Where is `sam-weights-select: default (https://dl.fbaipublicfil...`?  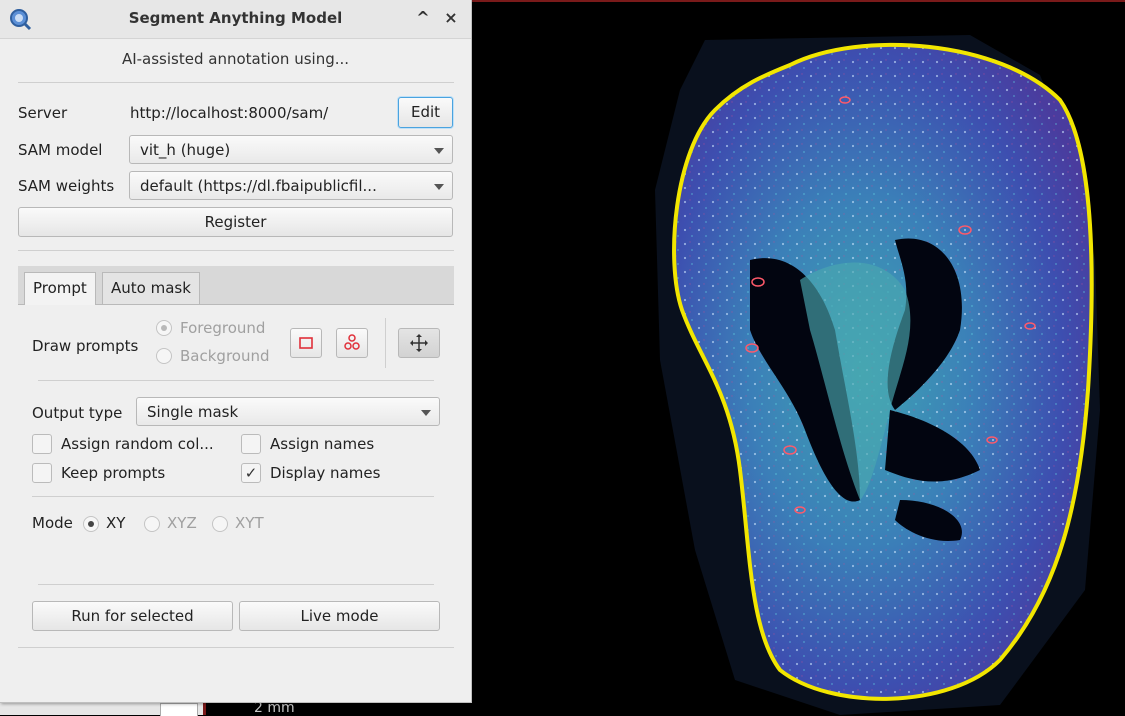 sam-weights-select: default (https://dl.fbaipublicfil... is located at coordinates (291, 185).